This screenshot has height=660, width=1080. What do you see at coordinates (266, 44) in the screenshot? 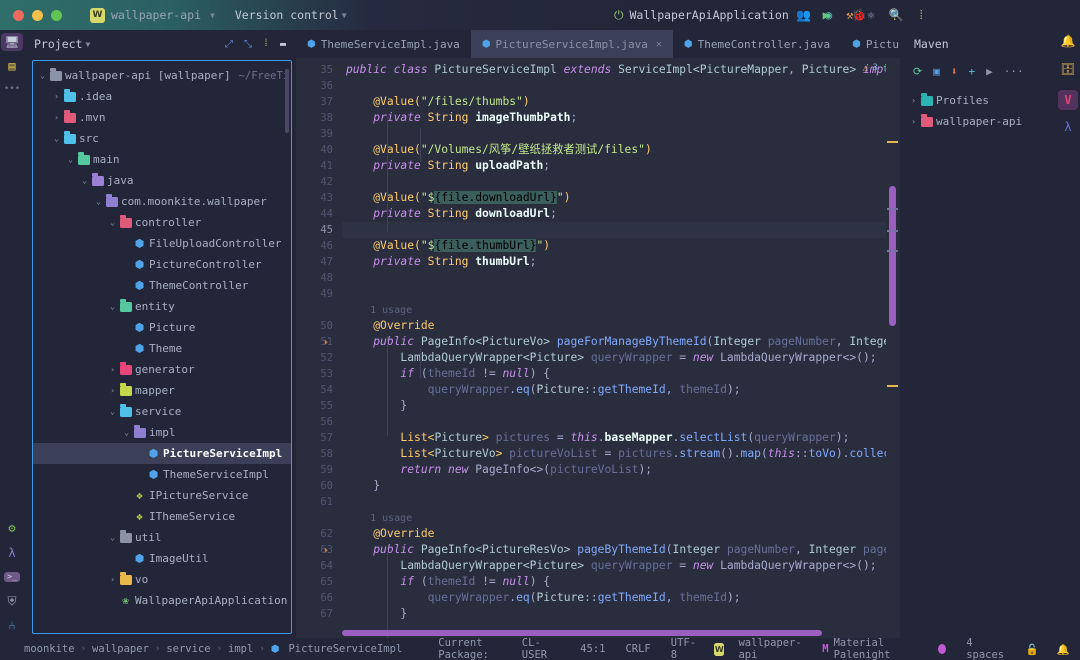
I see `panel-options-icon: ⁞` at bounding box center [266, 44].